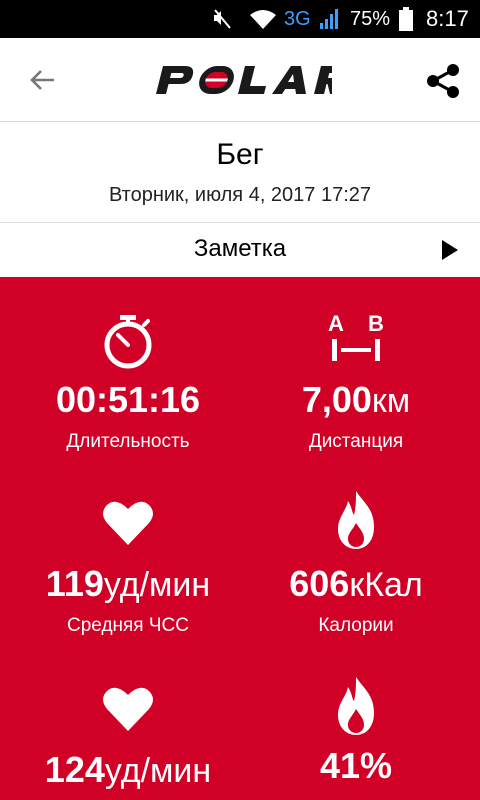  Describe the element at coordinates (128, 441) in the screenshot. I see `stat-label: Длительность` at that location.